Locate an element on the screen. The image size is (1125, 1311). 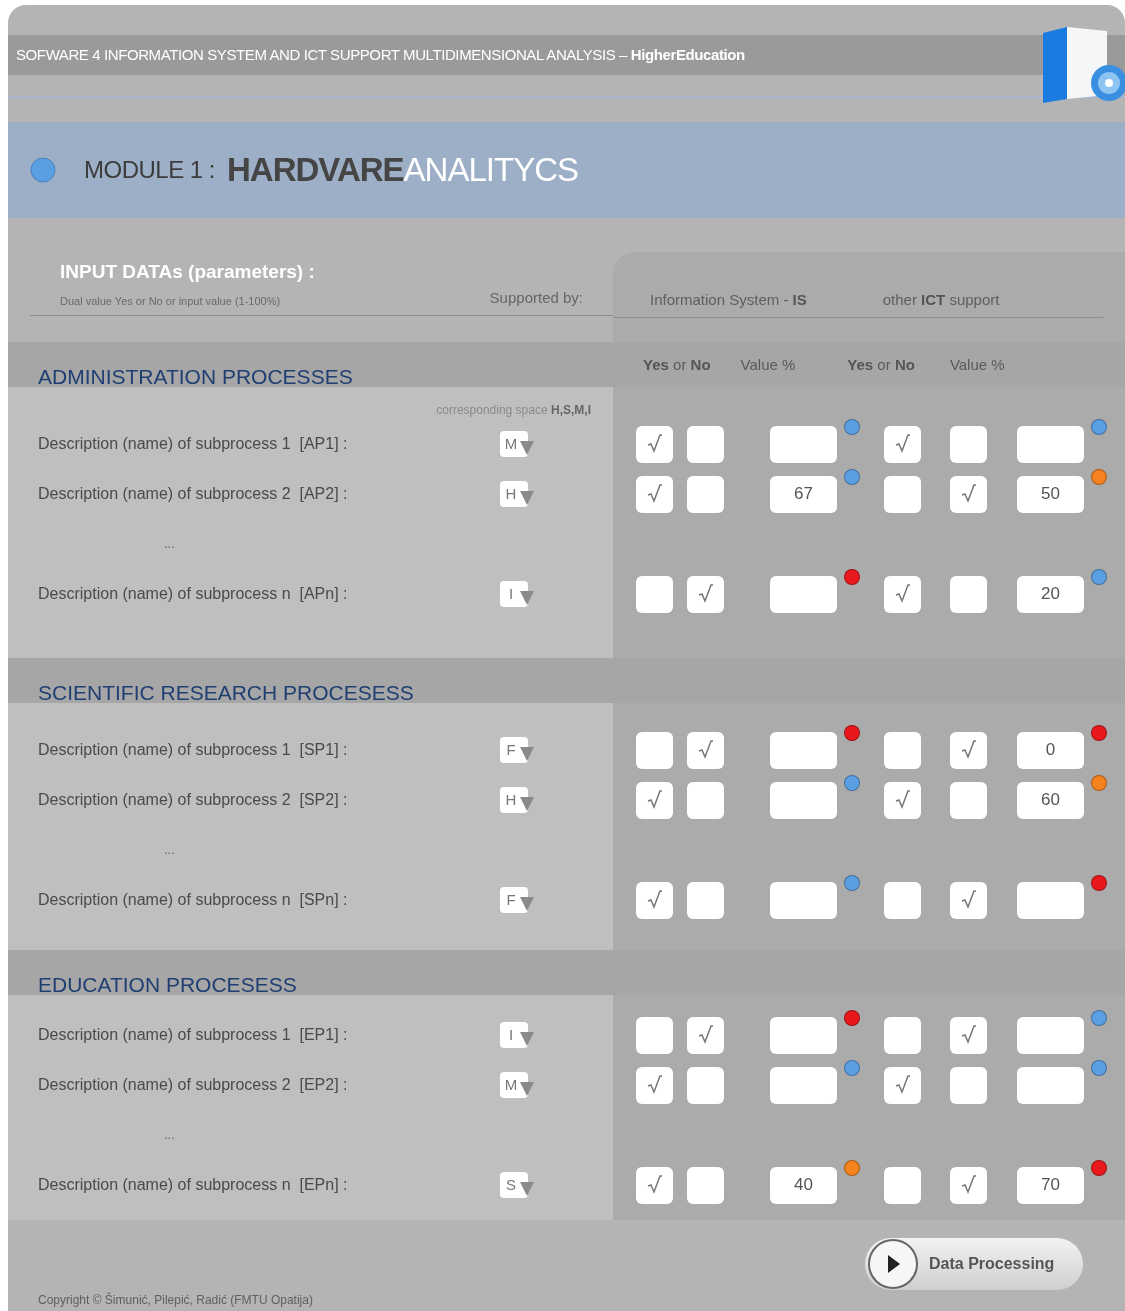
subprocess-label: Description (name) of subprocess 2 [SP2] : is located at coordinates (193, 800).